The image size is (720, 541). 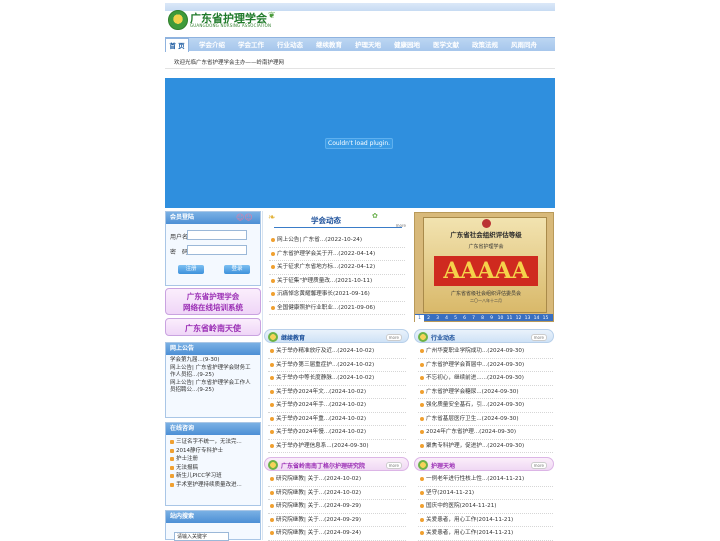 What do you see at coordinates (538, 337) in the screenshot?
I see `industry-news-more-link: more` at bounding box center [538, 337].